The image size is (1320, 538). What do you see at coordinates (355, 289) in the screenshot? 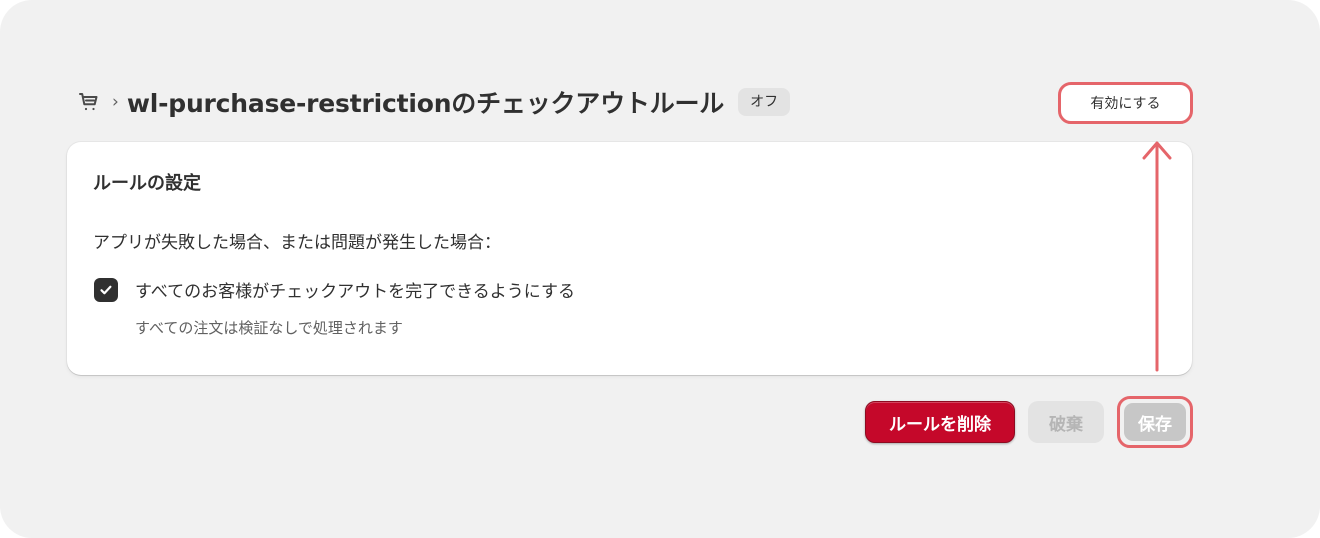
I see `checkbox-label: すべてのお客様がチェックアウトを完了できるようにする` at bounding box center [355, 289].